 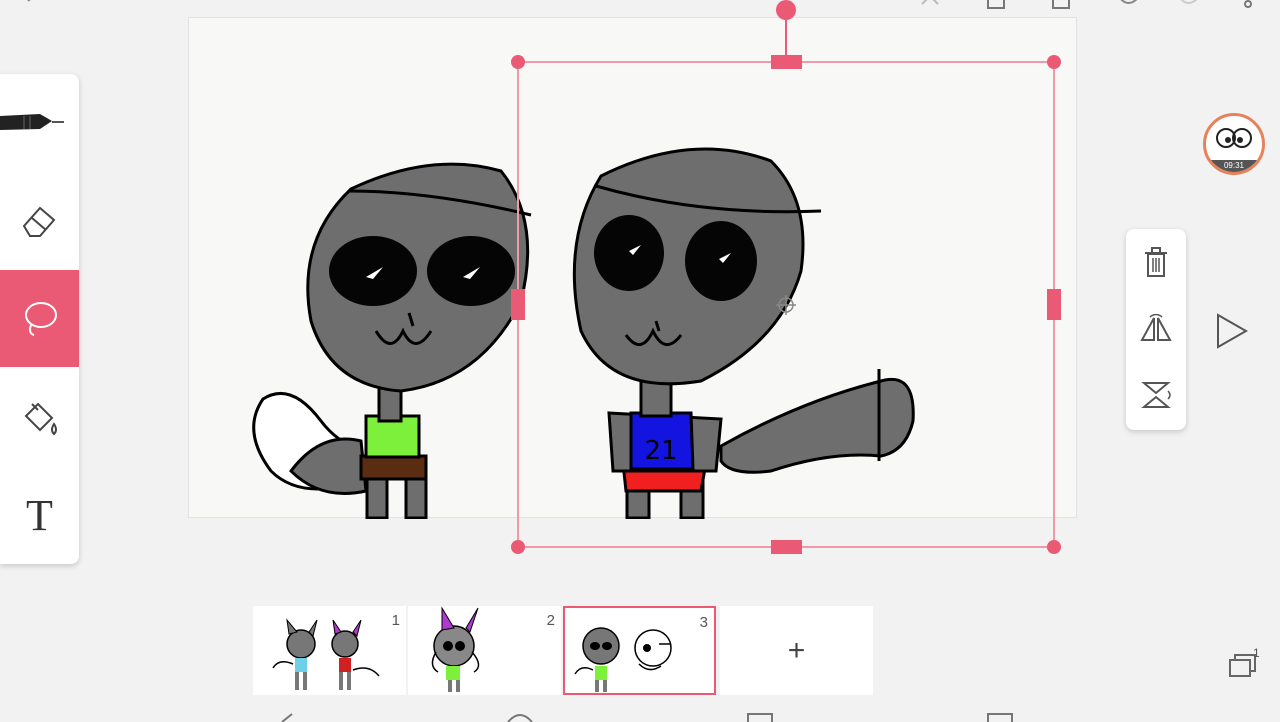 I want to click on tool-text: T, so click(x=39, y=515).